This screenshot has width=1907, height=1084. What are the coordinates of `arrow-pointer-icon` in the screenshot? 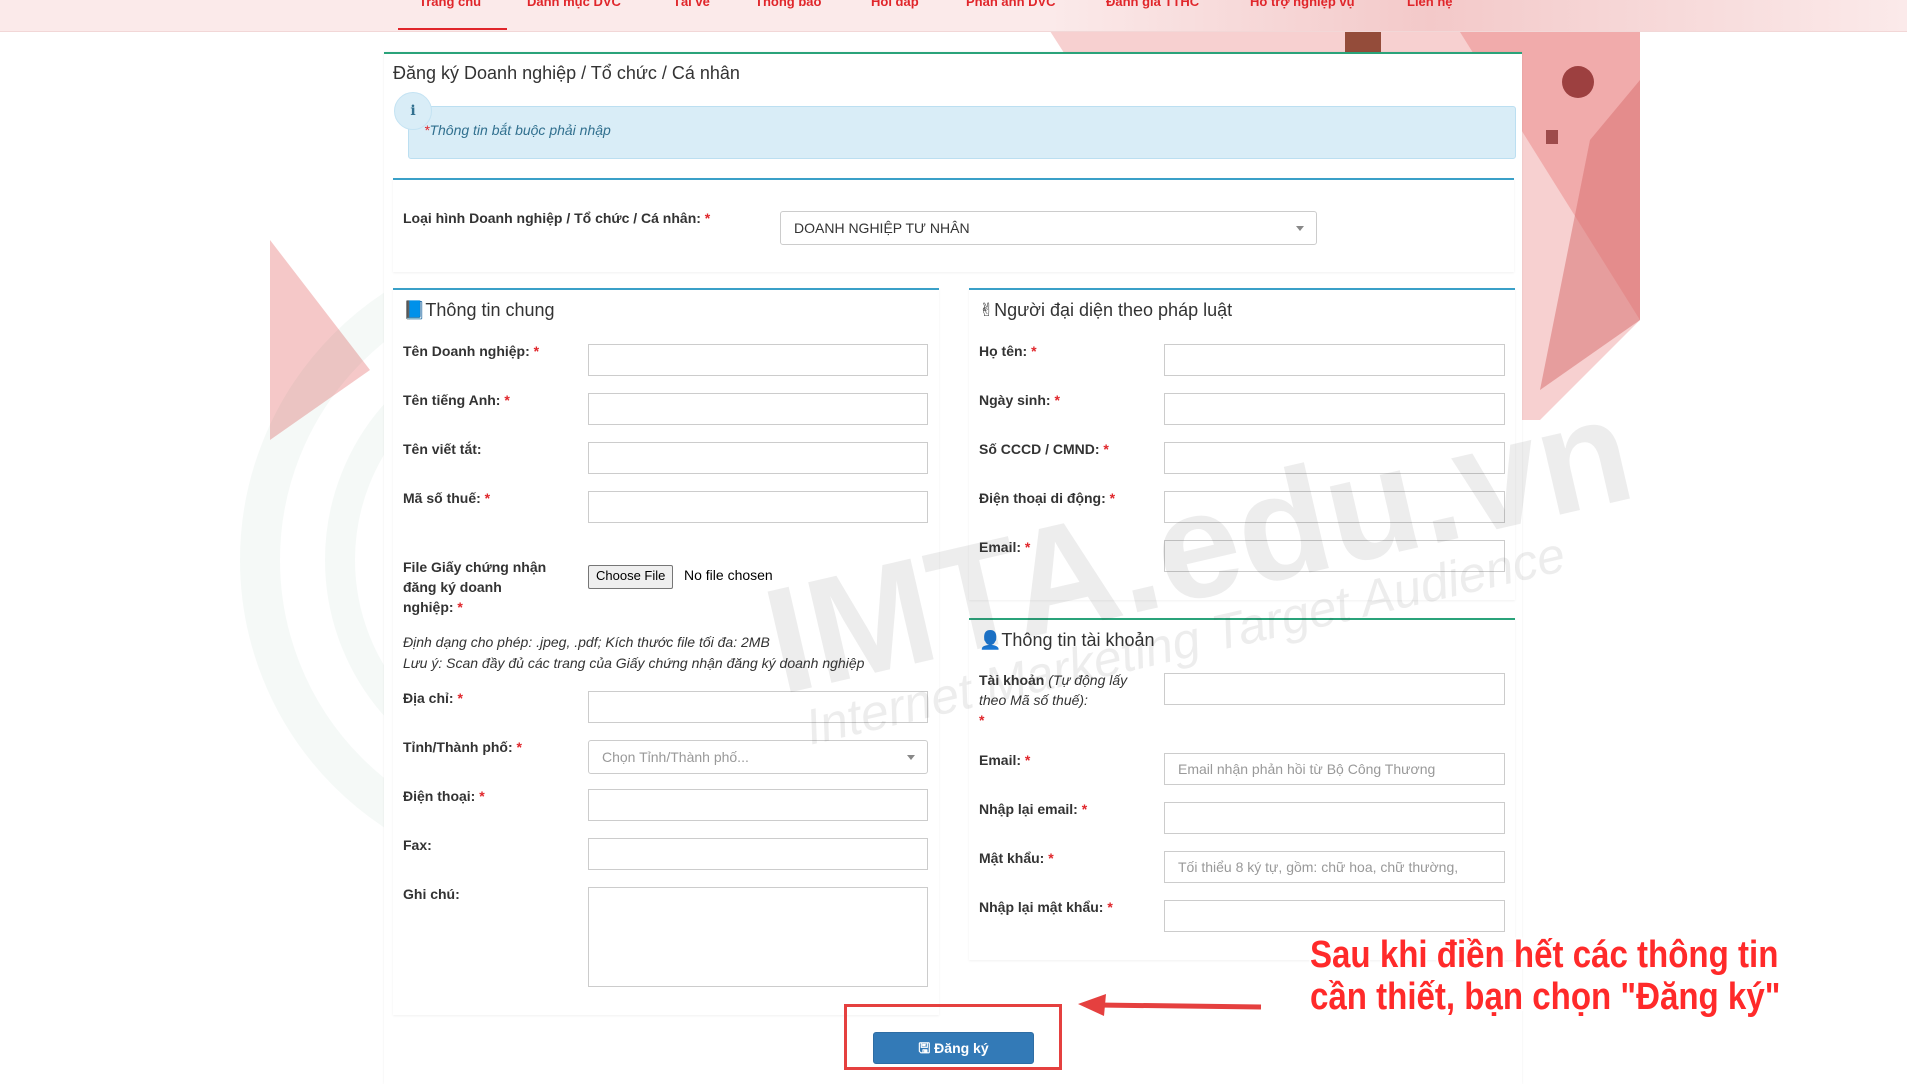 It's located at (1170, 1005).